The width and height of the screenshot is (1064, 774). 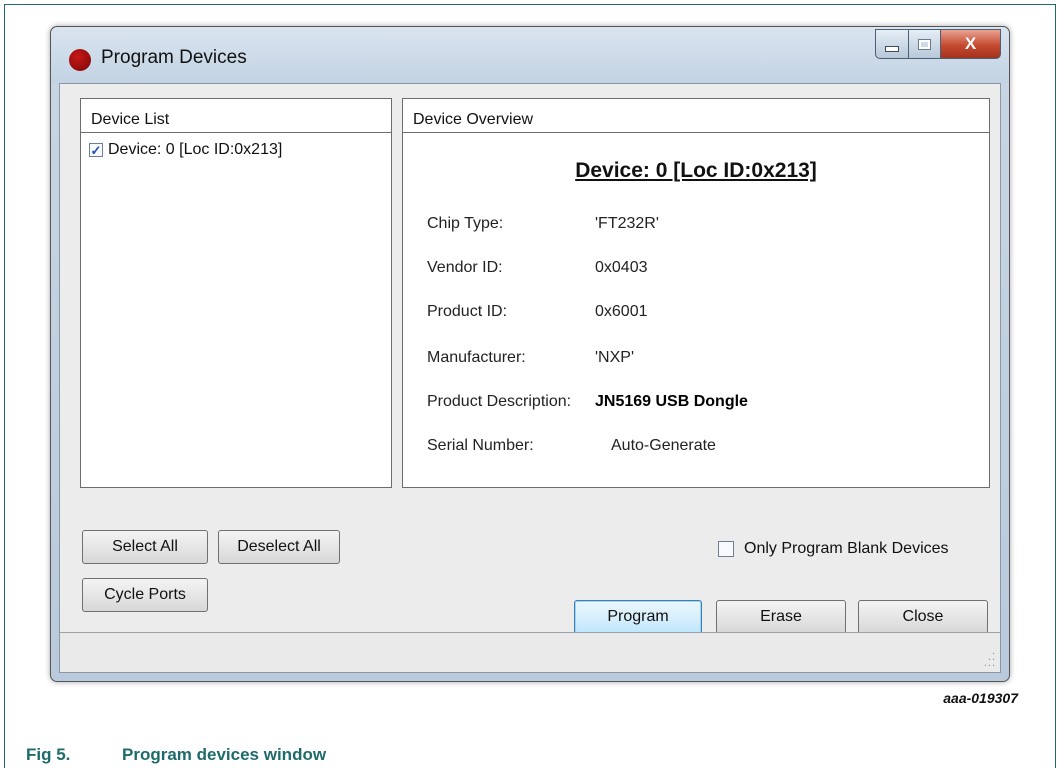 What do you see at coordinates (892, 44) in the screenshot?
I see `minimize-button` at bounding box center [892, 44].